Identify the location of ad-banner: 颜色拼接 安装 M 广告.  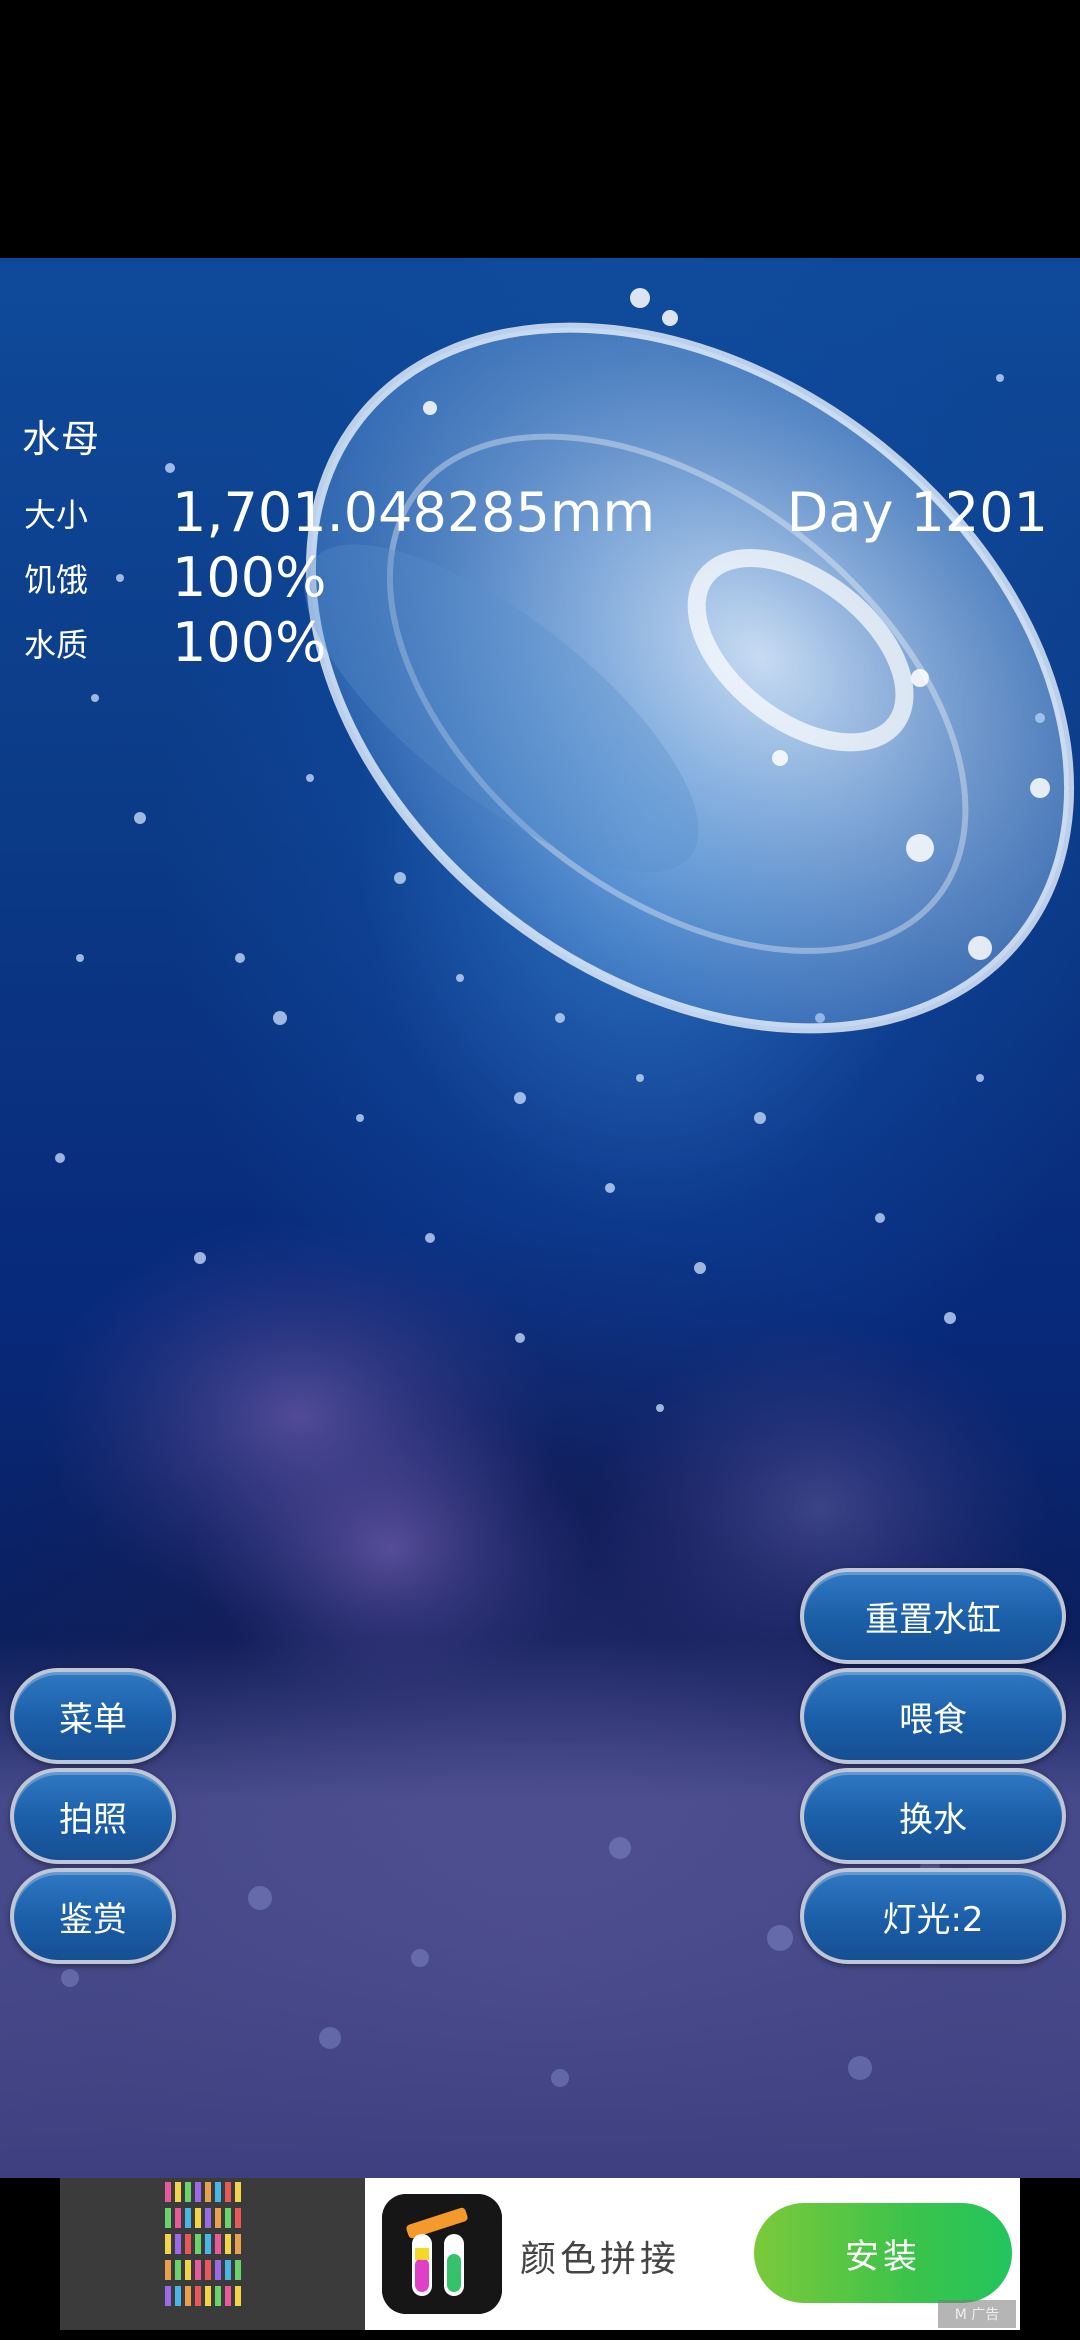
(540, 2254).